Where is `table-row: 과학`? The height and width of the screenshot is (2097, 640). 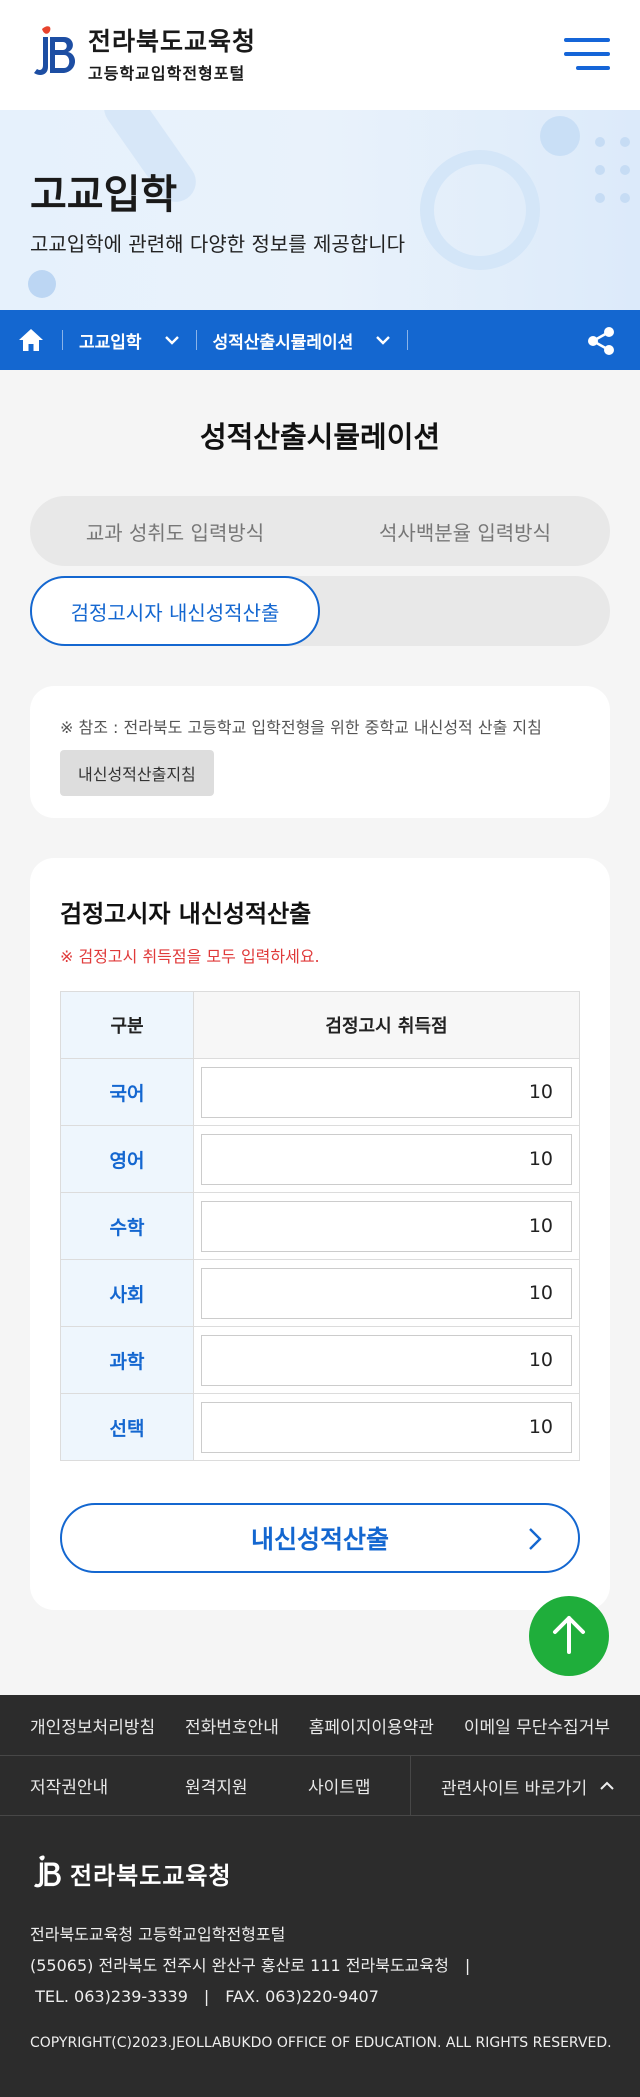 table-row: 과학 is located at coordinates (320, 1360).